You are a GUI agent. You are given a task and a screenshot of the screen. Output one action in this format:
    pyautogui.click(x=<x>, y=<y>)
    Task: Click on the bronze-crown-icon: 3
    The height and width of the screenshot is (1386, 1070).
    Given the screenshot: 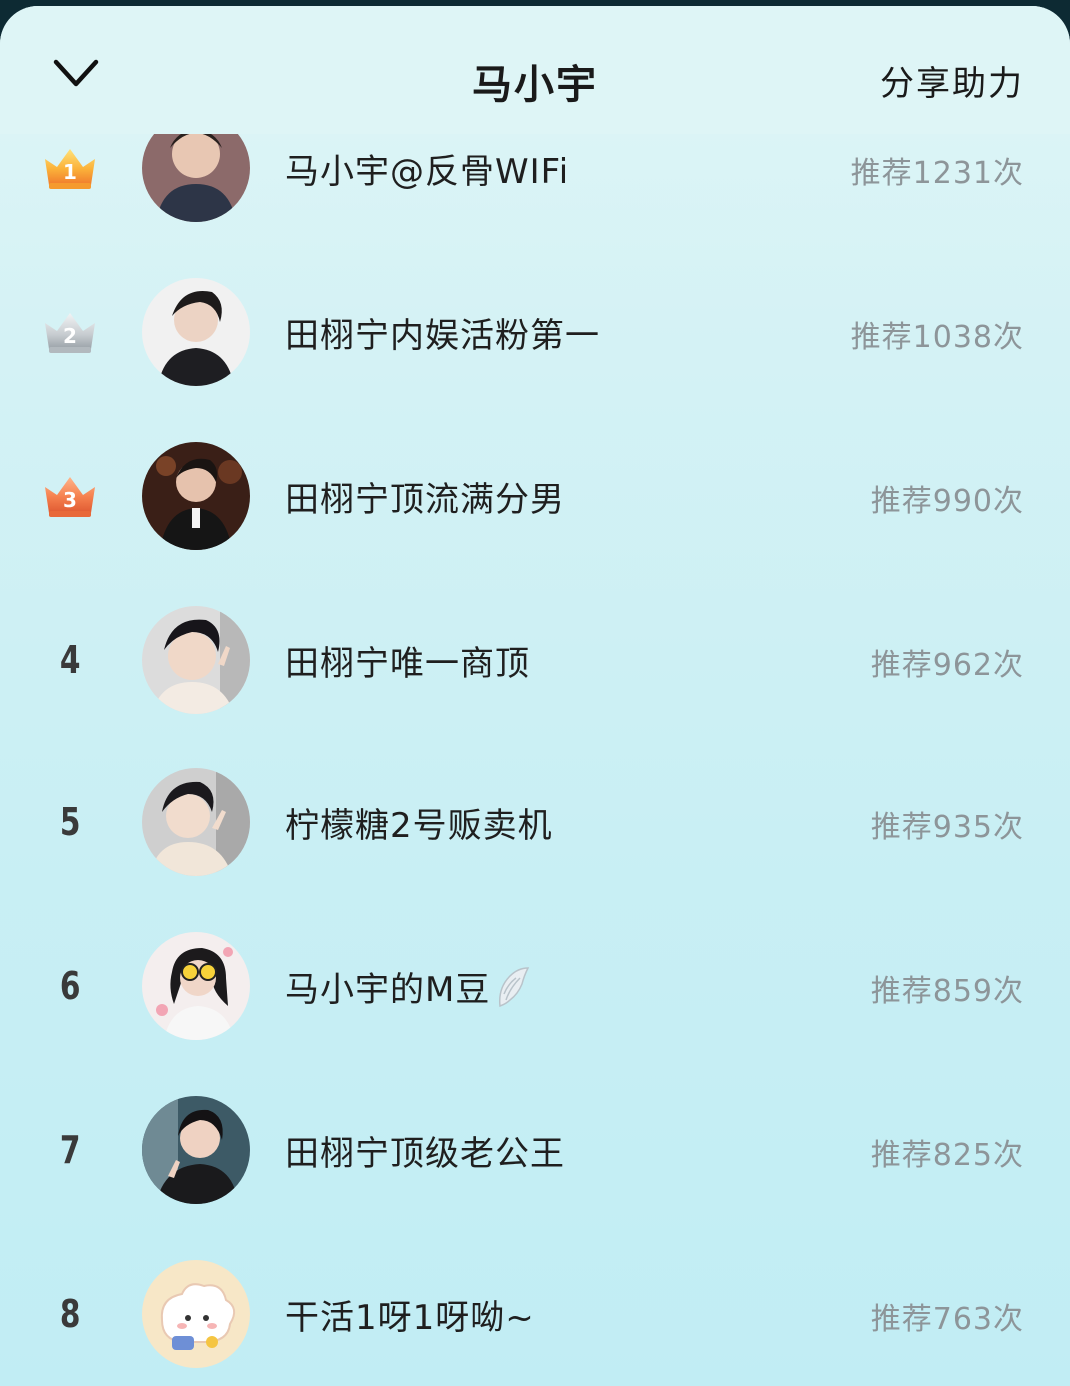 What is the action you would take?
    pyautogui.click(x=70, y=497)
    